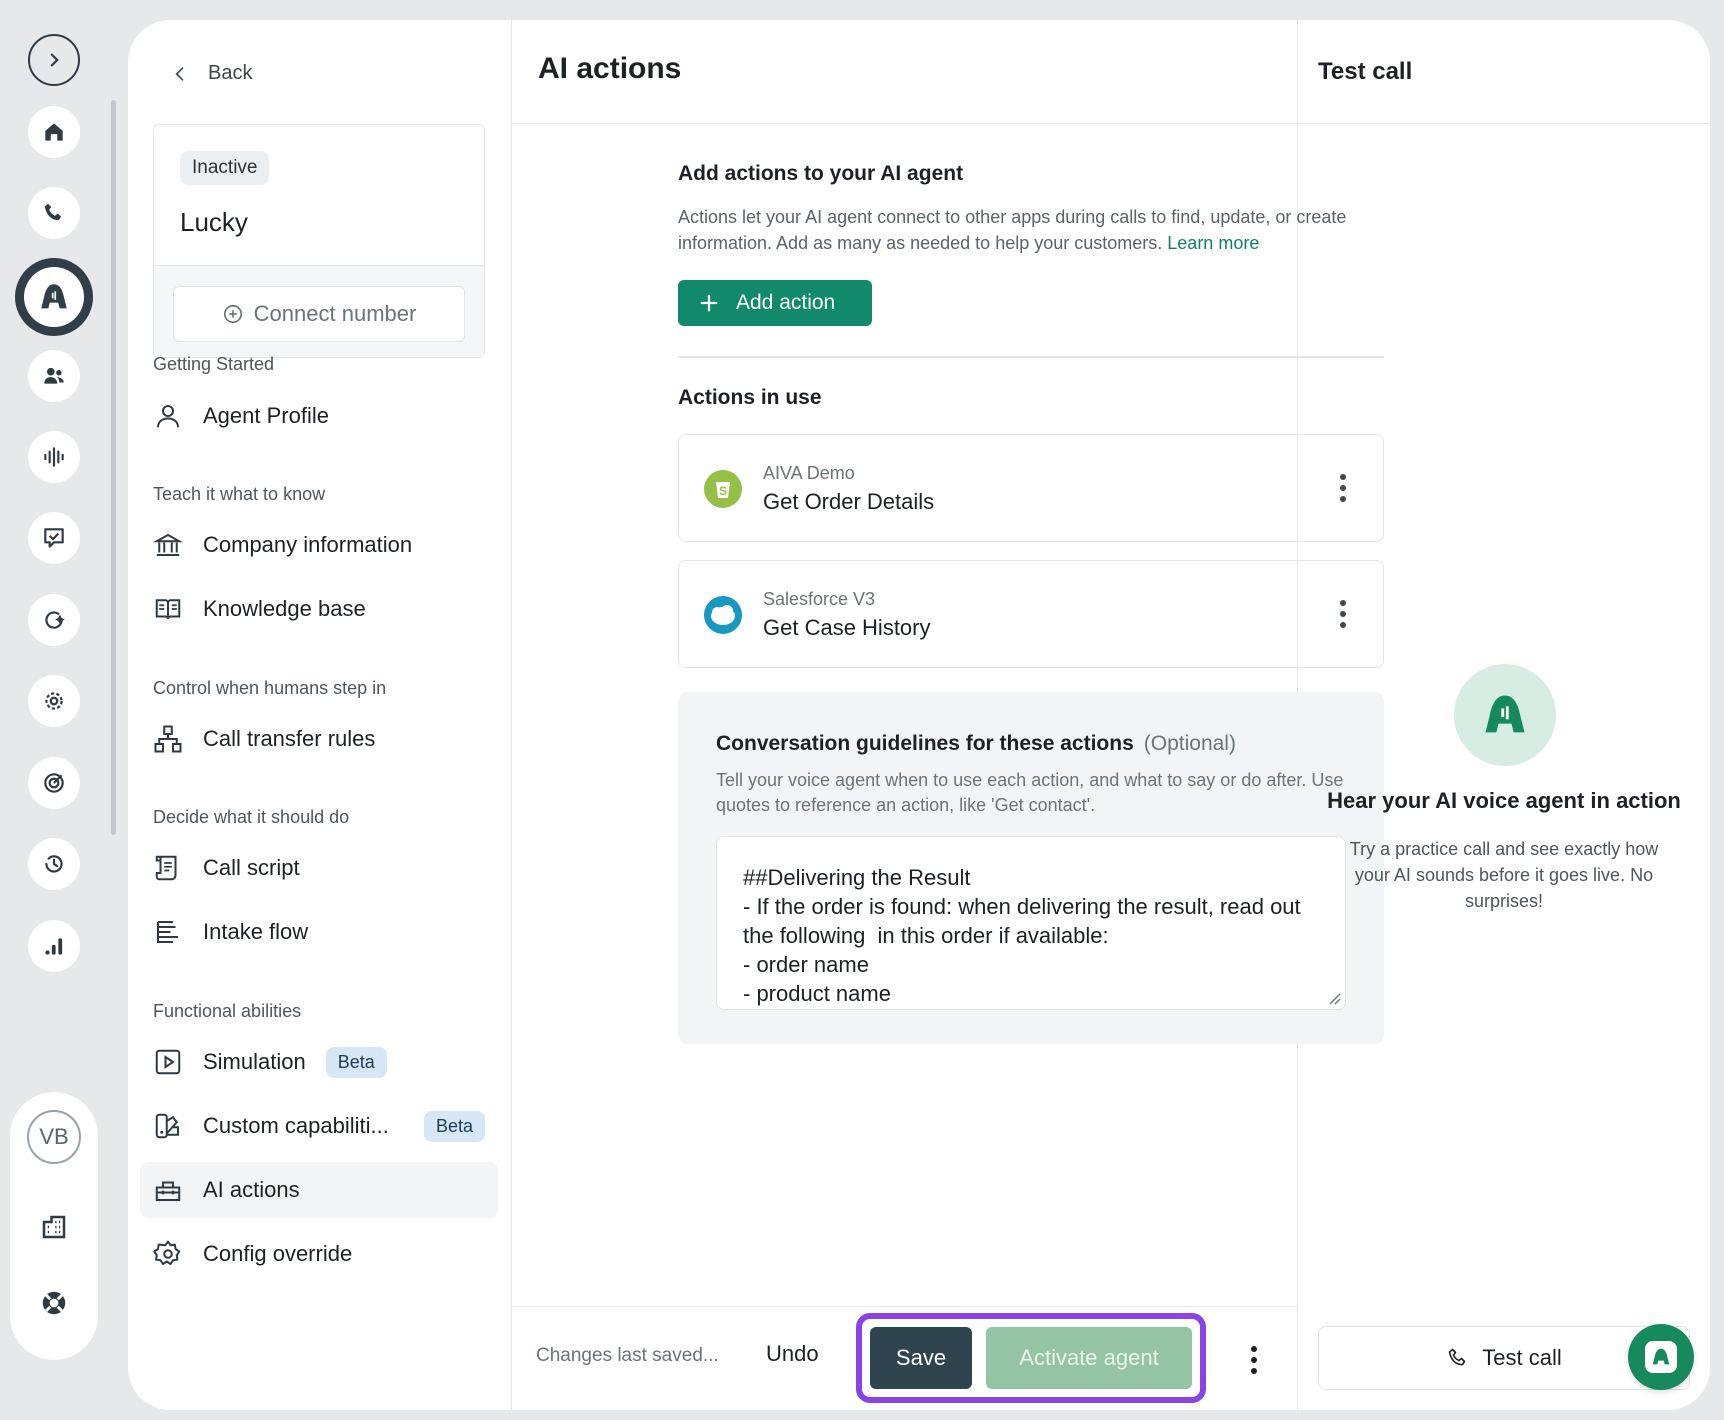  I want to click on rail-scrollbar, so click(113, 467).